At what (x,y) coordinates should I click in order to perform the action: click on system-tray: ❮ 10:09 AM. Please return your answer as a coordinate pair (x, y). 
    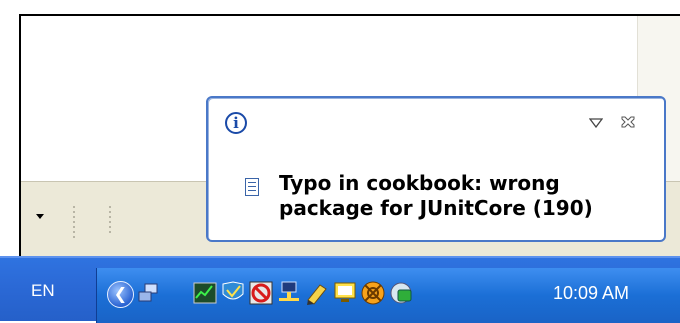
    Looking at the image, I should click on (388, 295).